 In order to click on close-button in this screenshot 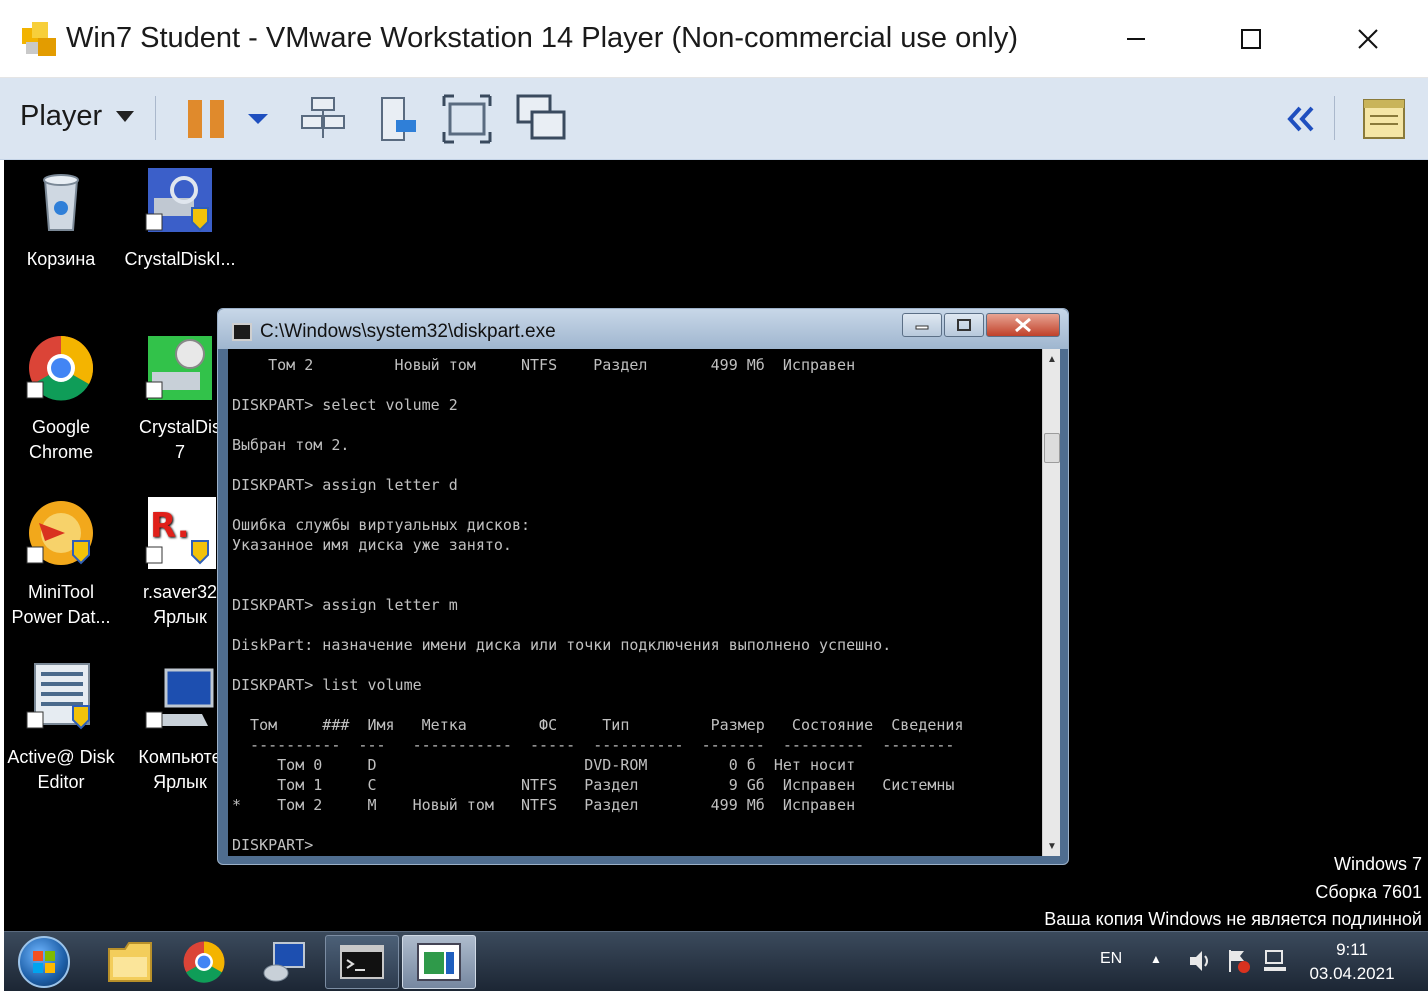, I will do `click(1368, 39)`.